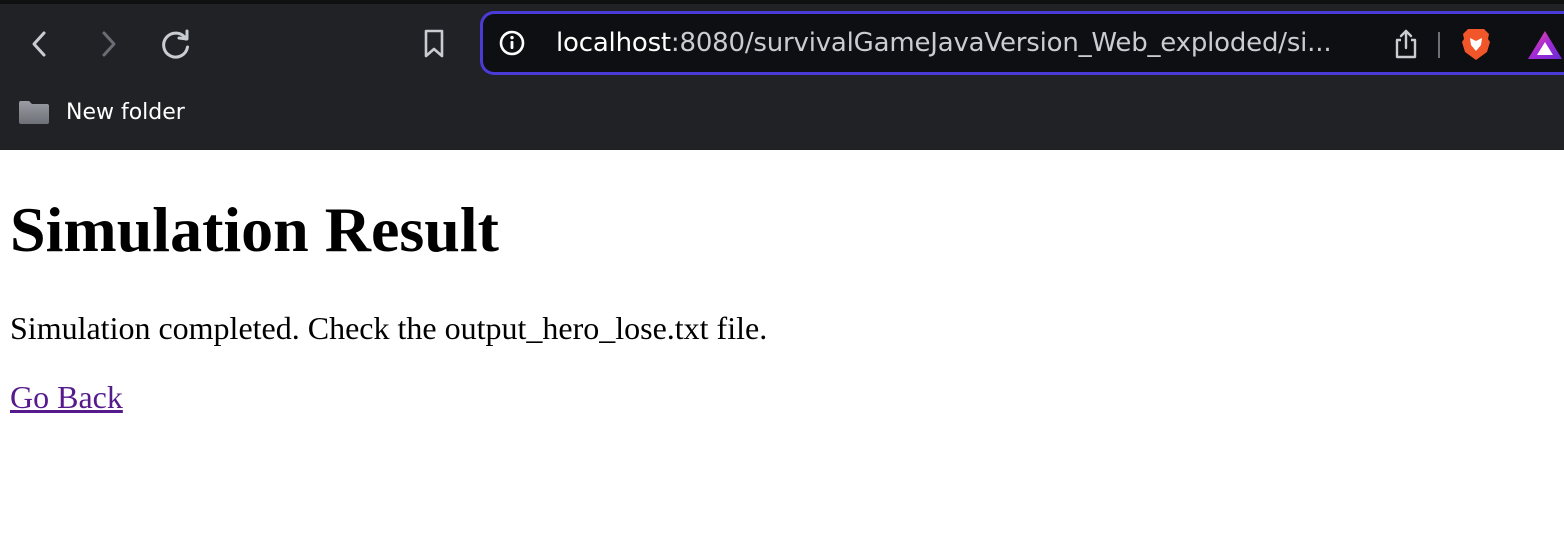  What do you see at coordinates (1406, 44) in the screenshot?
I see `share-icon` at bounding box center [1406, 44].